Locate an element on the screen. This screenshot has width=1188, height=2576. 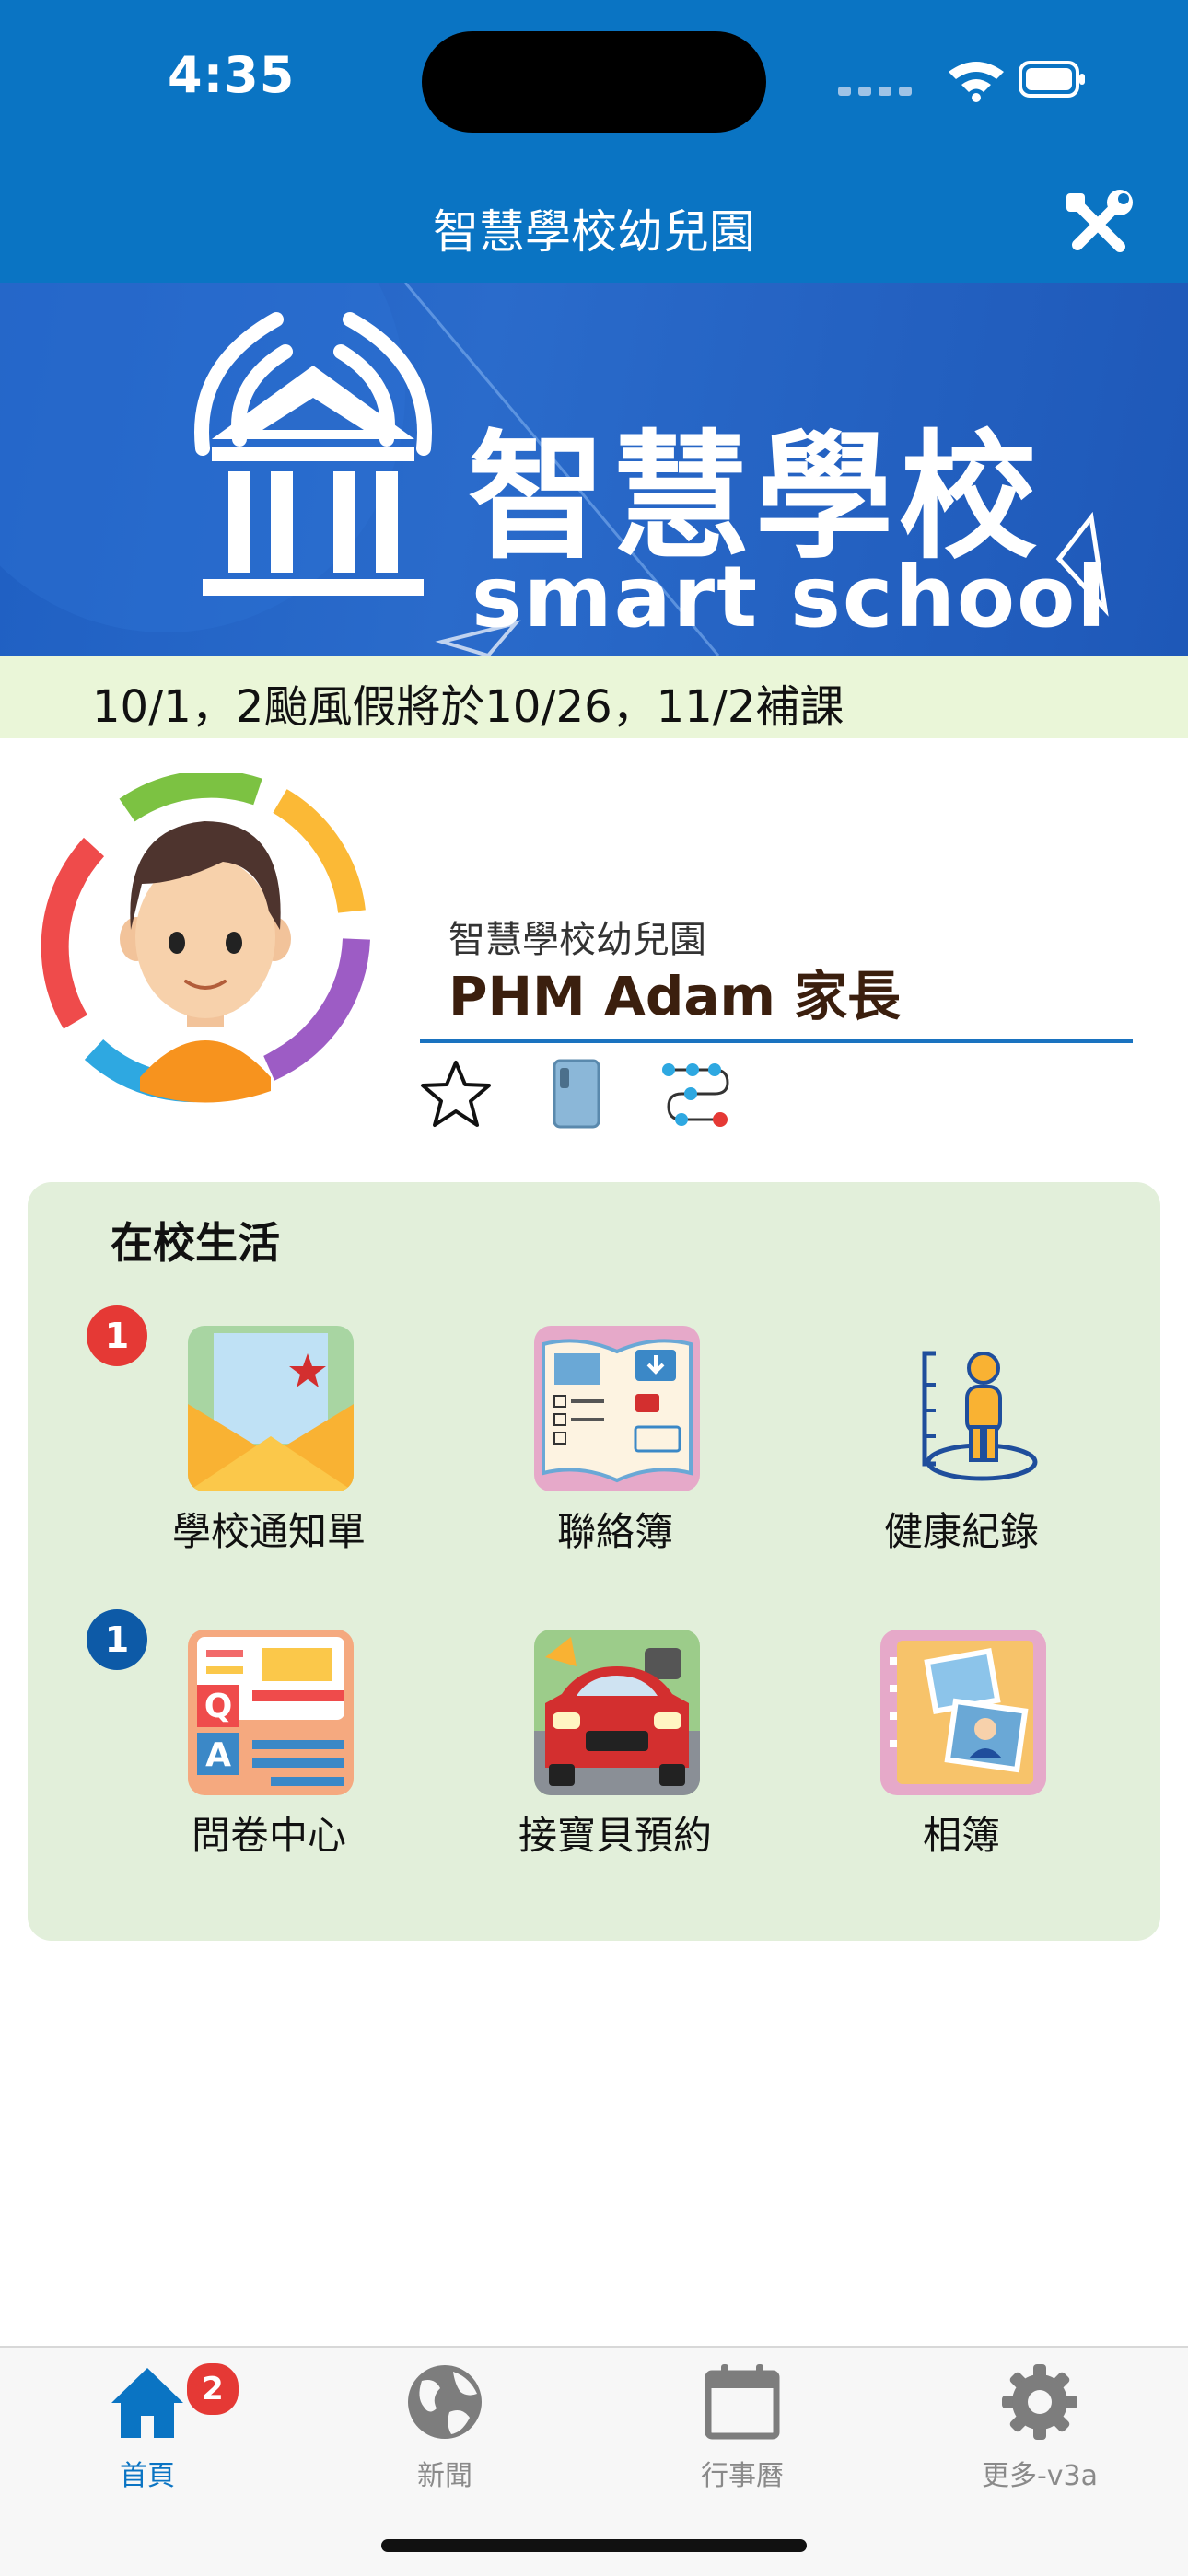
tab-label: 首頁 is located at coordinates (147, 2476).